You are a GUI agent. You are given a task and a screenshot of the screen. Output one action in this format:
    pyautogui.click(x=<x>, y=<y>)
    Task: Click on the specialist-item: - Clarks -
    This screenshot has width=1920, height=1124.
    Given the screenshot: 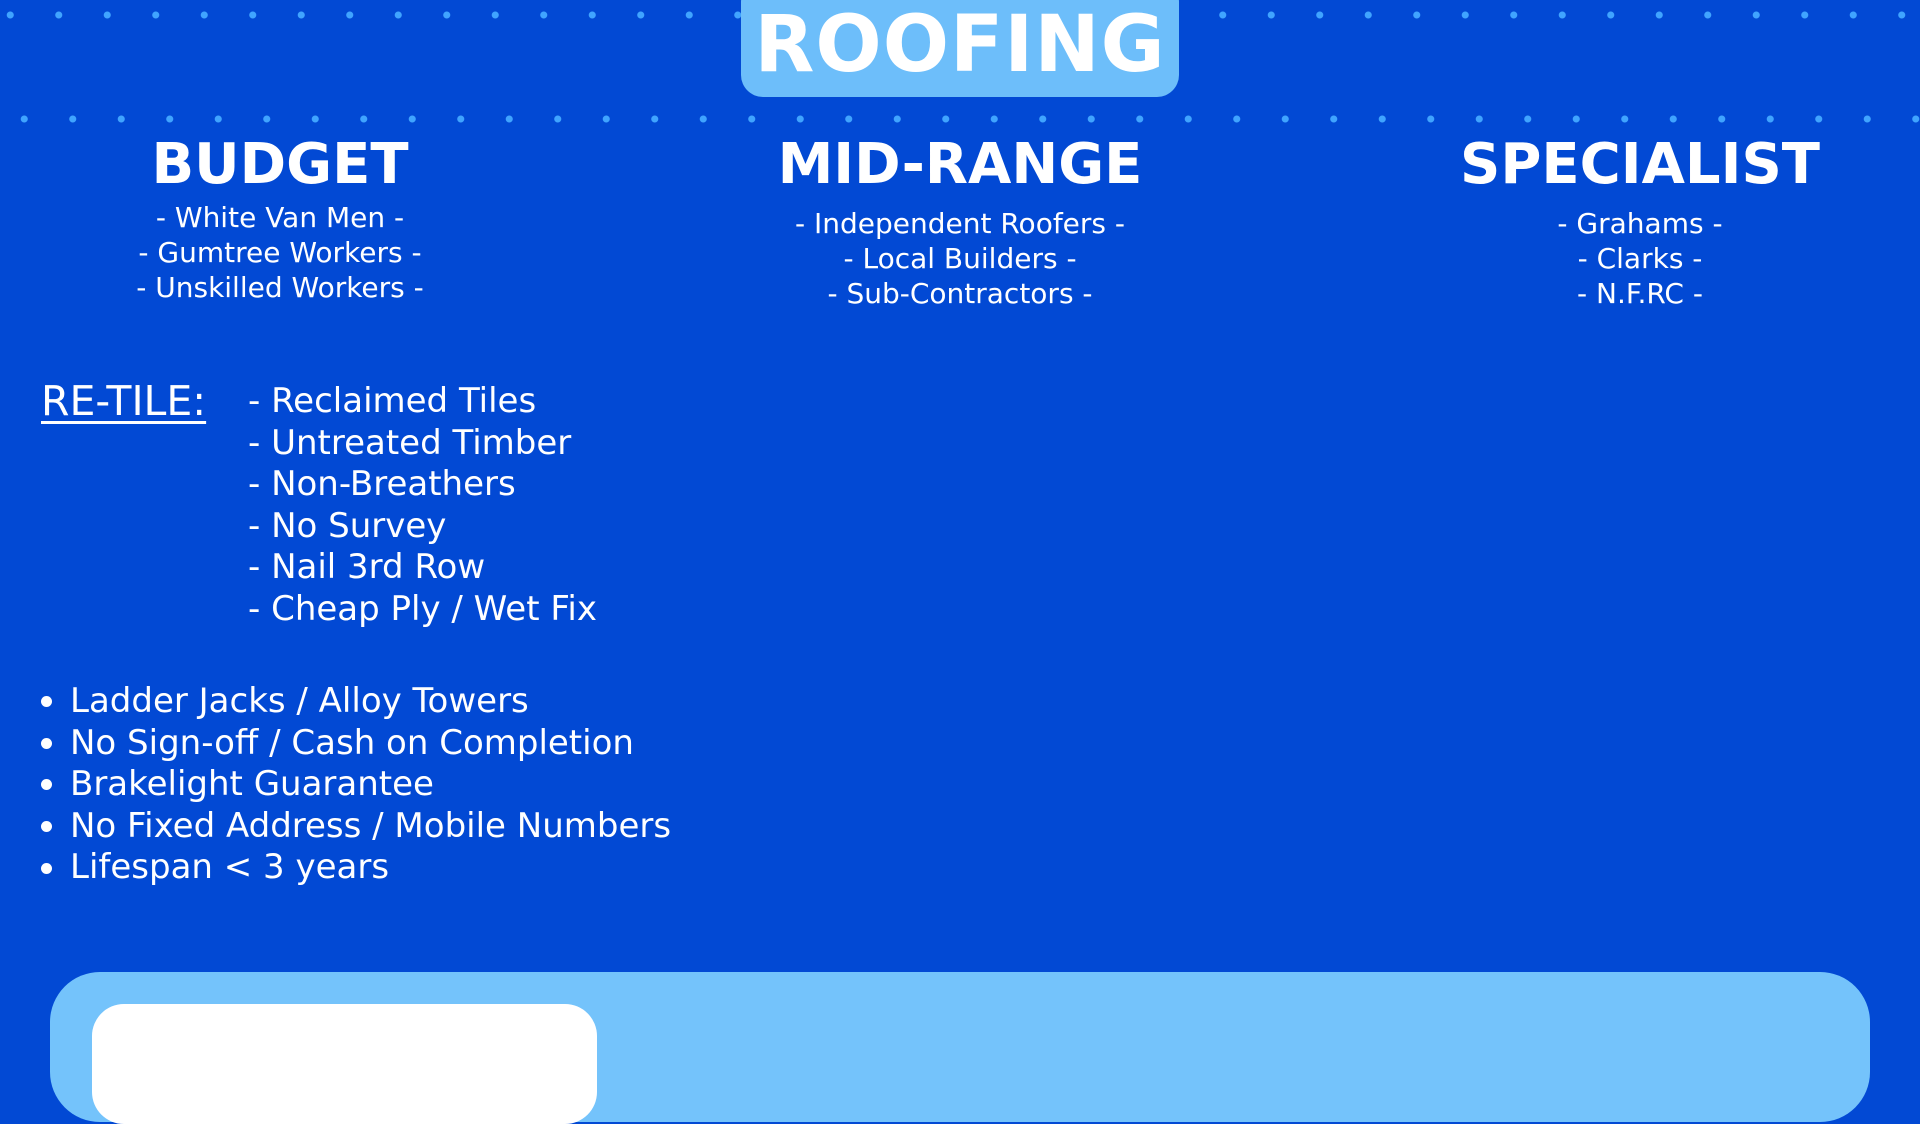 What is the action you would take?
    pyautogui.click(x=1640, y=258)
    